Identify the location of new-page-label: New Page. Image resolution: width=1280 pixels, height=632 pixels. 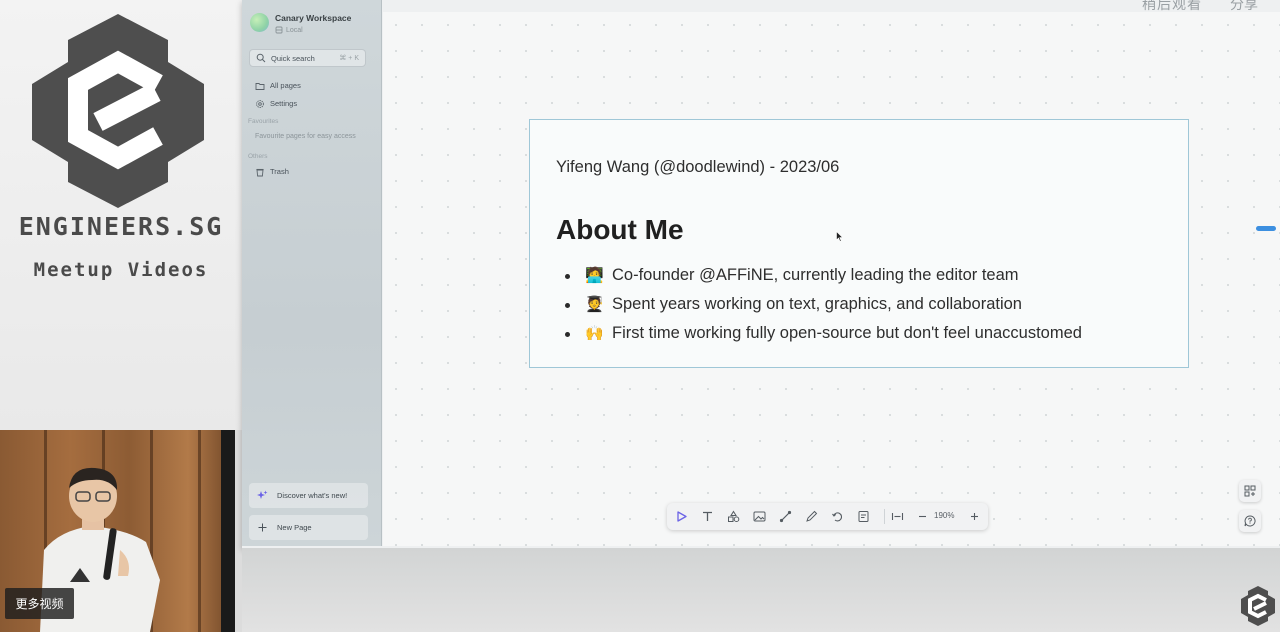
(294, 527).